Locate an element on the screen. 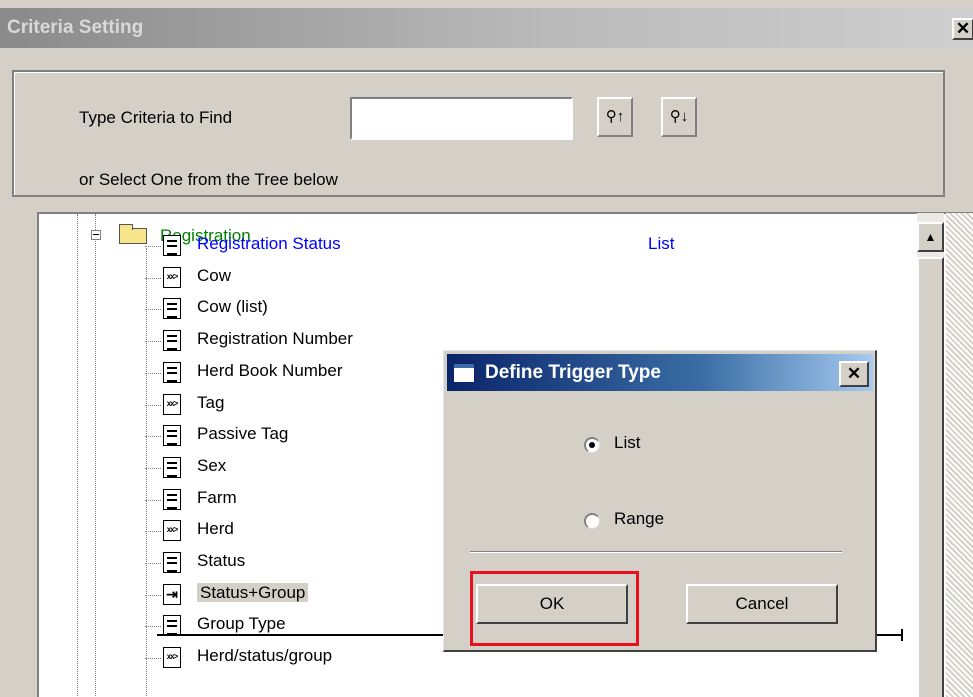  window-app-icon is located at coordinates (464, 373).